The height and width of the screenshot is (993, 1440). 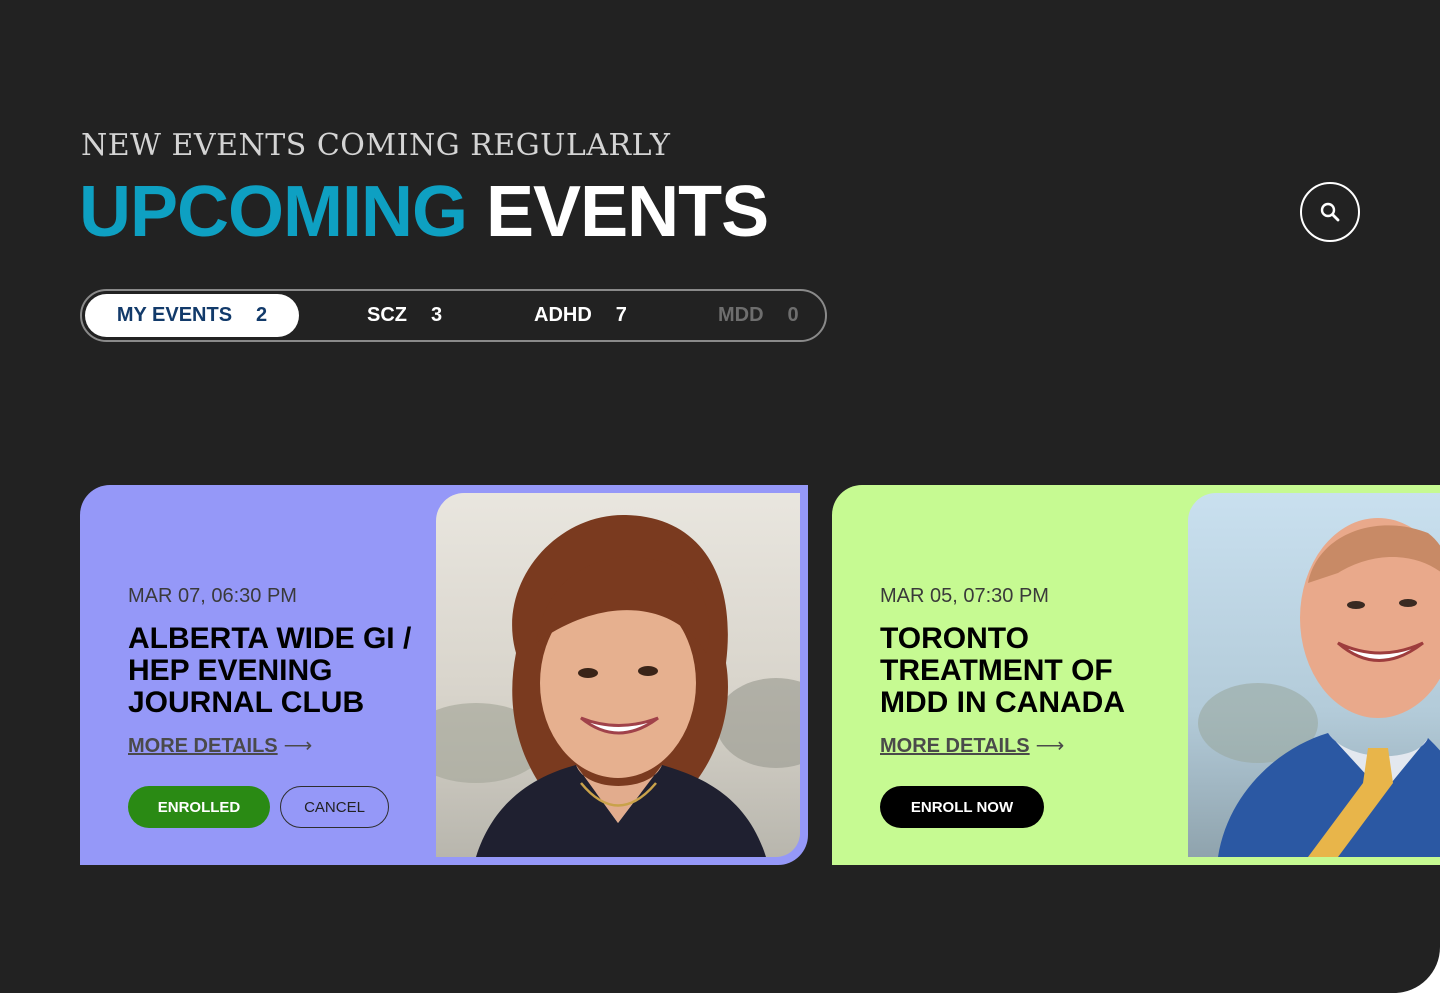 What do you see at coordinates (964, 596) in the screenshot?
I see `event-date: MAR 05, 07:30 PM` at bounding box center [964, 596].